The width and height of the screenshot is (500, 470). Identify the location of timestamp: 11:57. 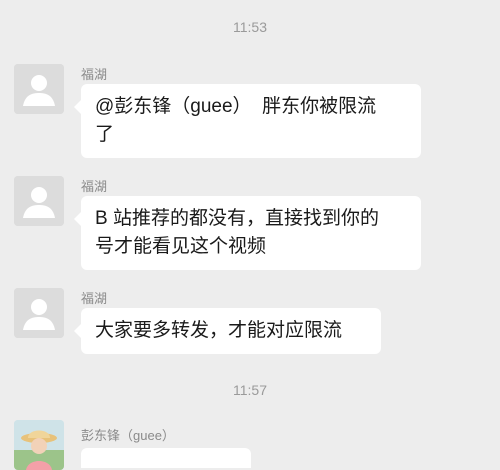
(250, 390).